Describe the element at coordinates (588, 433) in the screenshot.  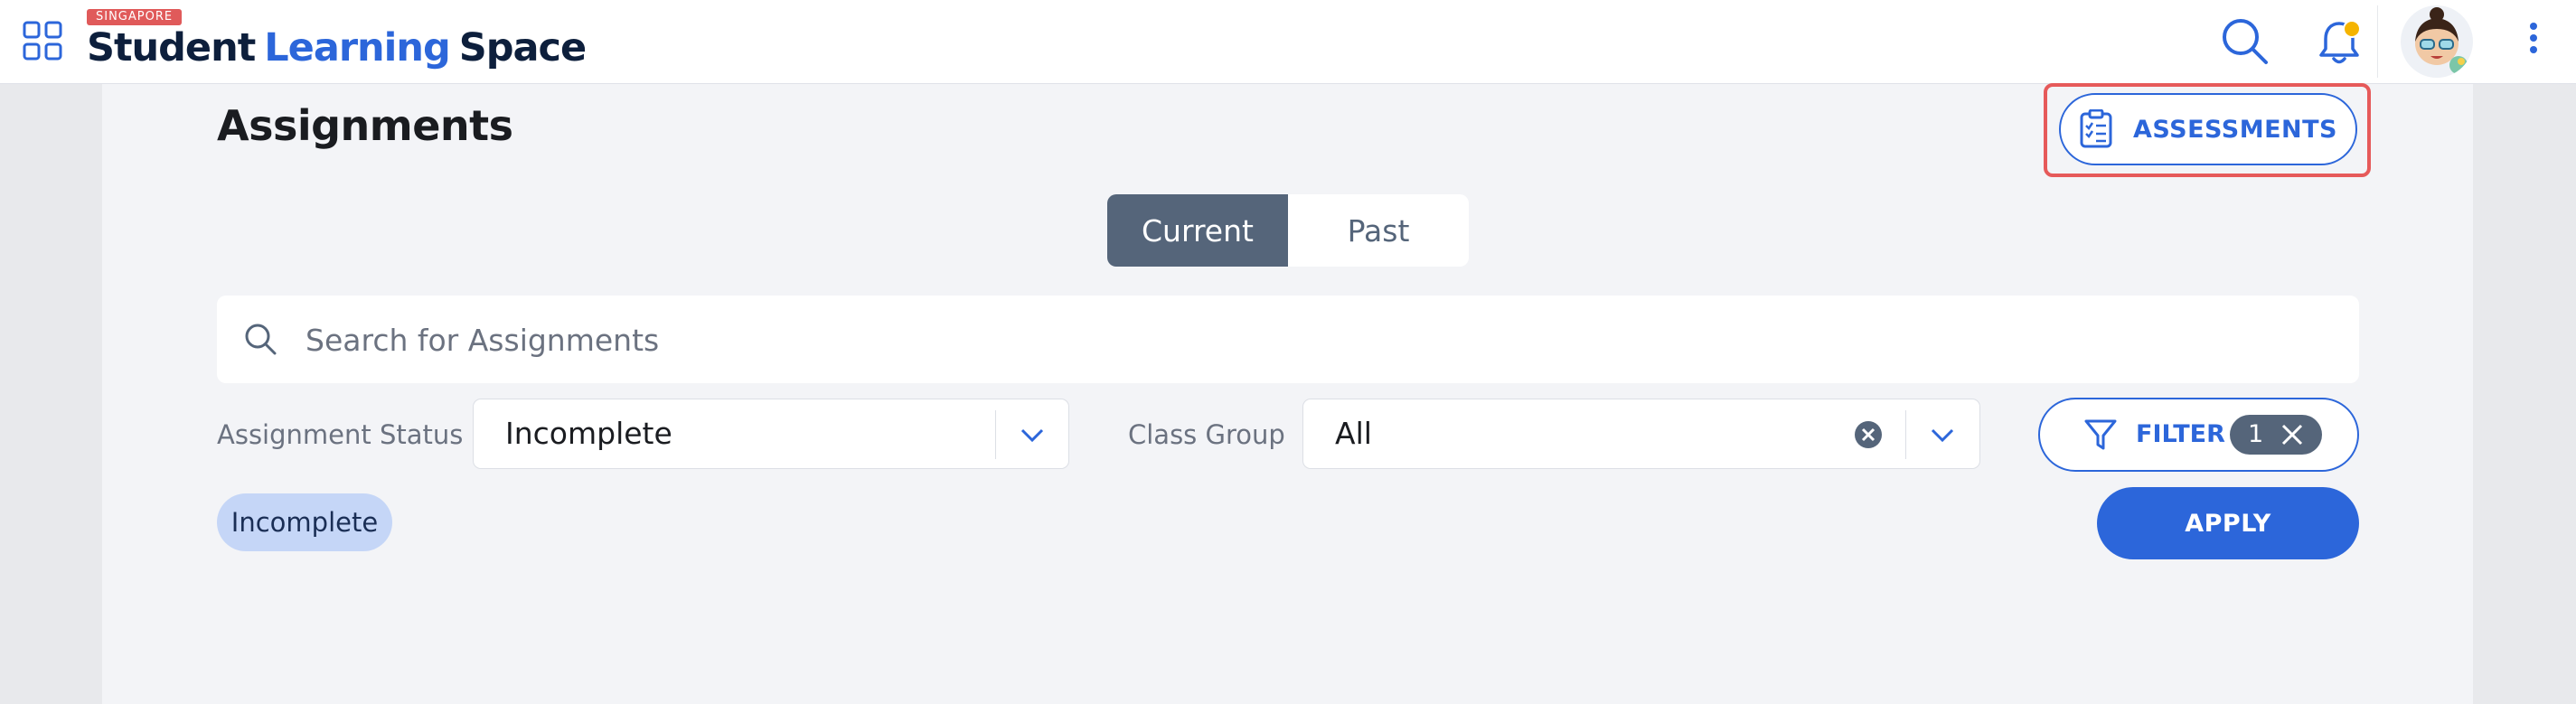
I see `assignment-status-value: Incomplete` at that location.